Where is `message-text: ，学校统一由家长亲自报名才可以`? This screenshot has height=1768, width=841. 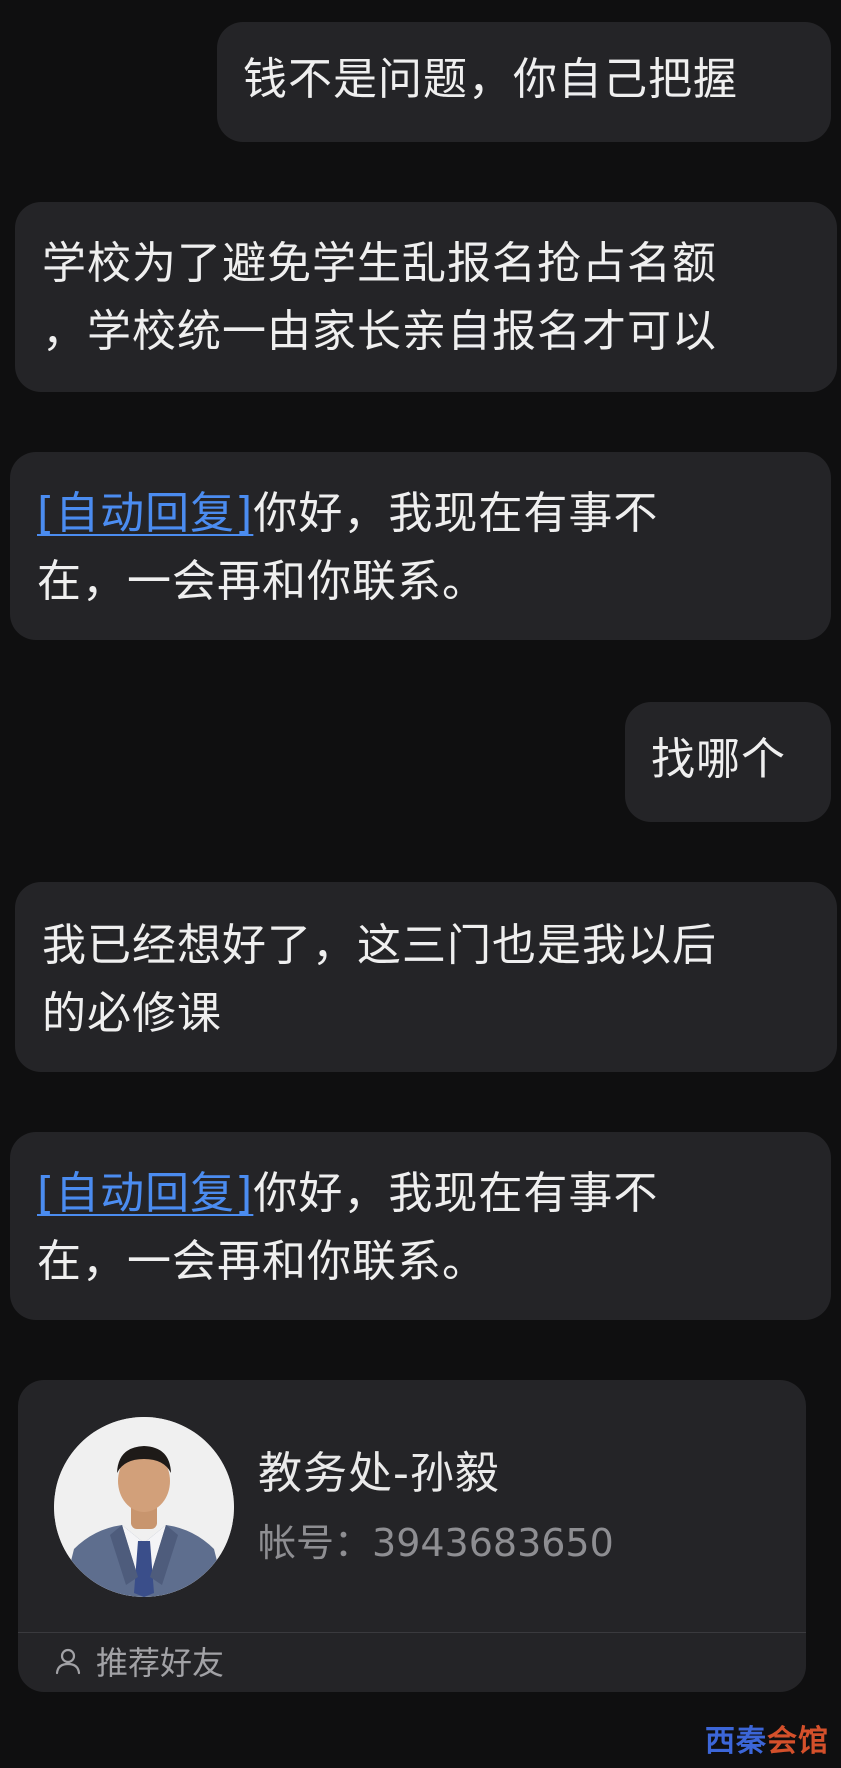 message-text: ，学校统一由家长亲自报名才可以 is located at coordinates (379, 331).